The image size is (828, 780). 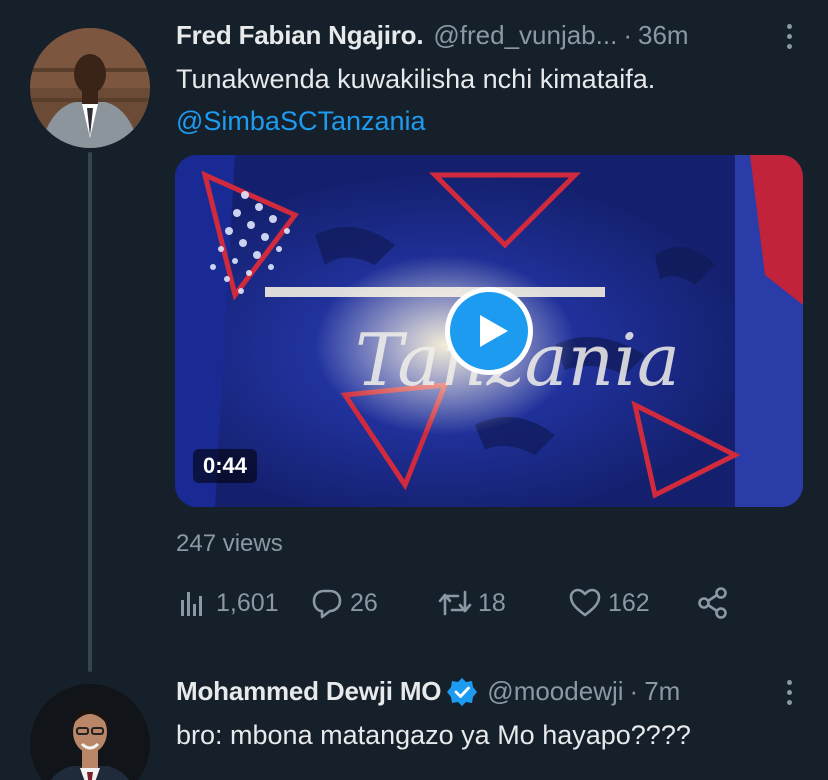 I want to click on analytics-count: 1,601, so click(x=247, y=602).